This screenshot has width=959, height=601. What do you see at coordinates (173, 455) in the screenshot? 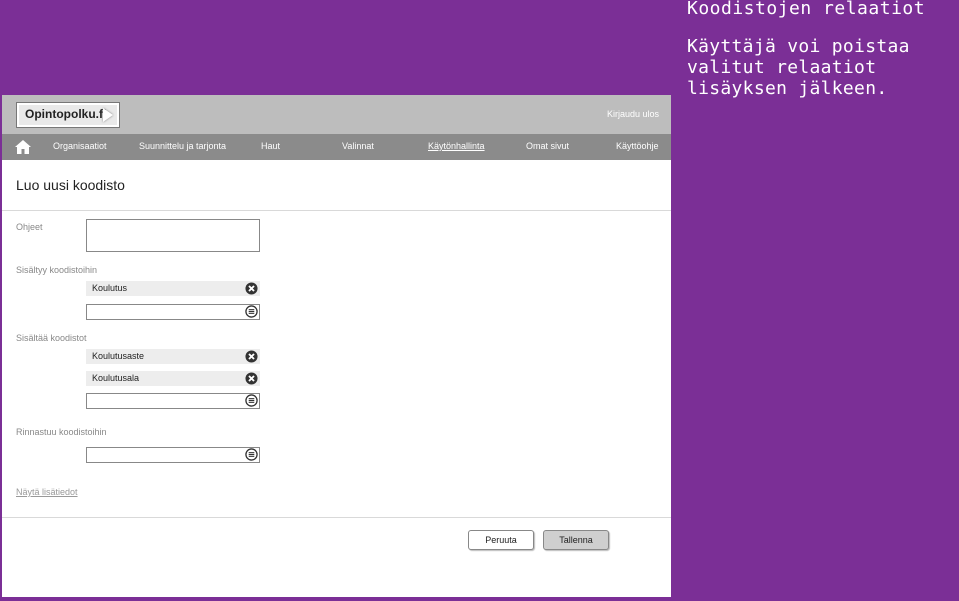
I see `parallel-selector` at bounding box center [173, 455].